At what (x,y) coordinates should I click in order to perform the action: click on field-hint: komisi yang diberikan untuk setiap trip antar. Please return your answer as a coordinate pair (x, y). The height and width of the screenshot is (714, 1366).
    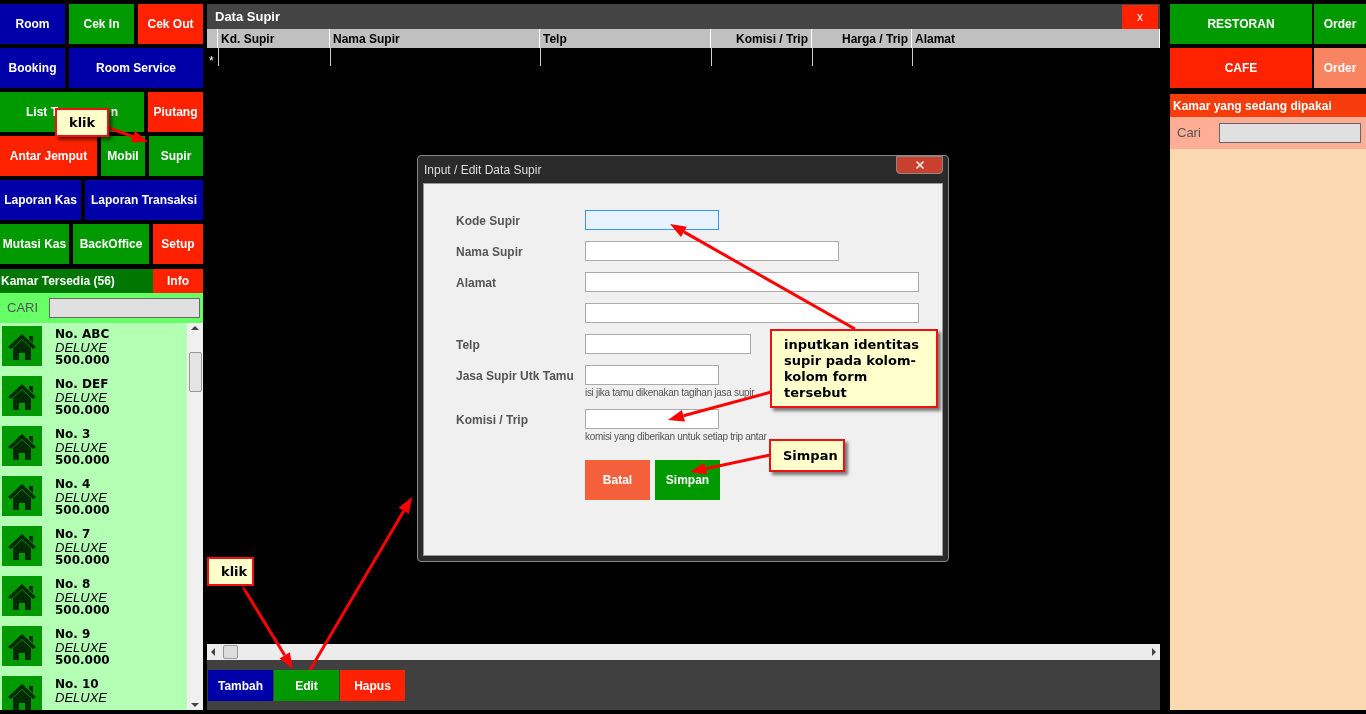
    Looking at the image, I should click on (676, 436).